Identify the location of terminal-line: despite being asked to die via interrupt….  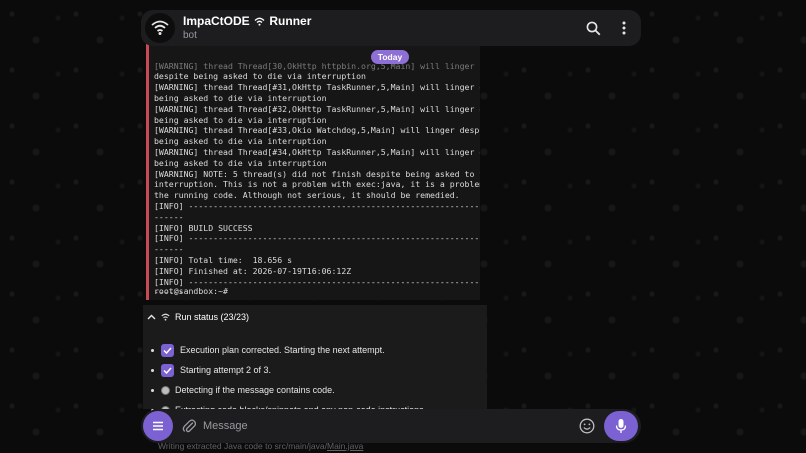
(260, 76).